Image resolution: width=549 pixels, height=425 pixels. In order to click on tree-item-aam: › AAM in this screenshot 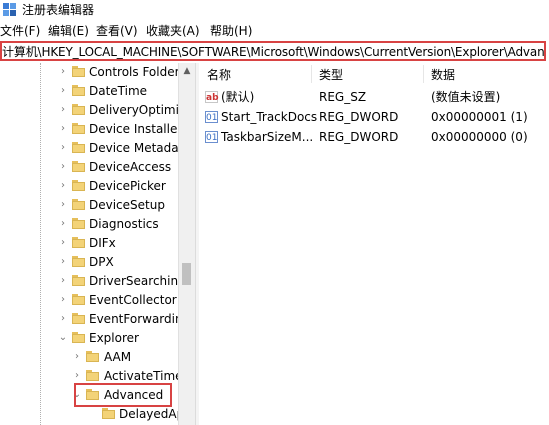, I will do `click(89, 357)`.